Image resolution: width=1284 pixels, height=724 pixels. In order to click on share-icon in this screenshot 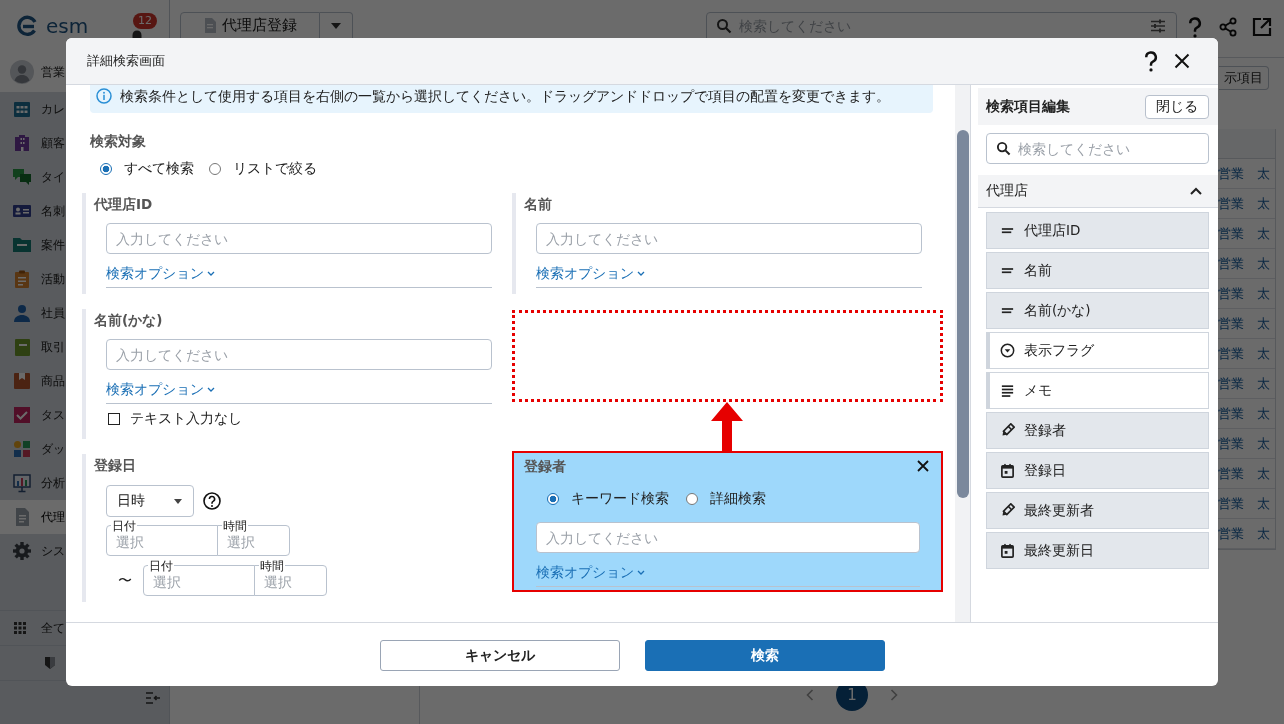, I will do `click(1228, 27)`.